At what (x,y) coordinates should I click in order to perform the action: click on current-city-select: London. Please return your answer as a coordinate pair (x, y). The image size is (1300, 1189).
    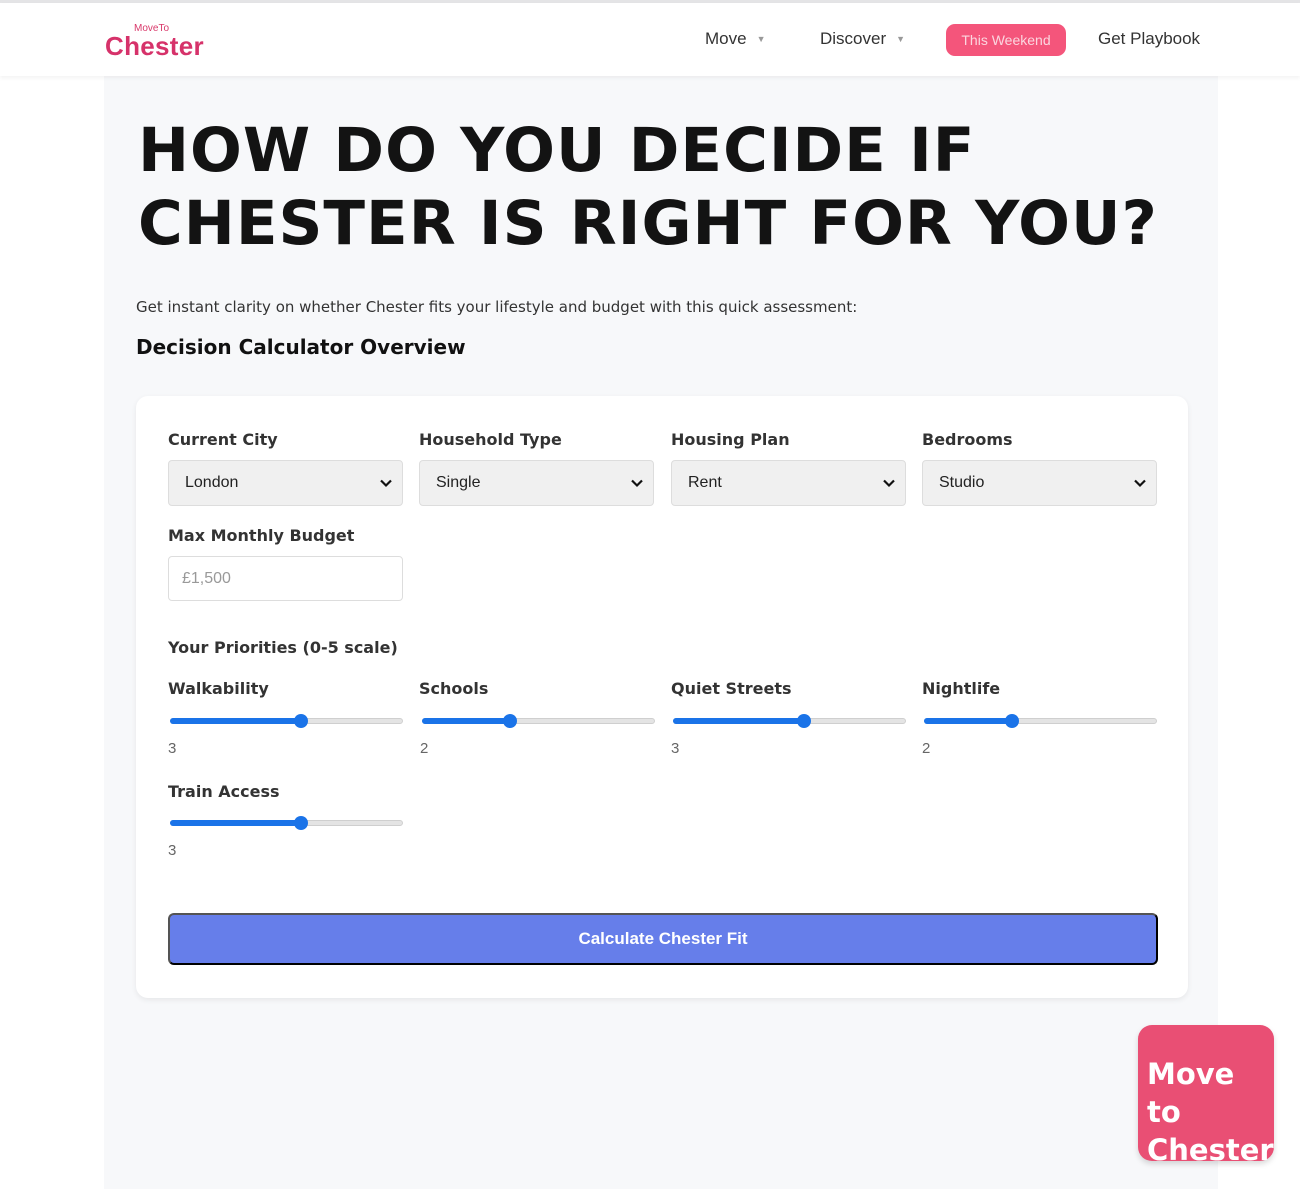
    Looking at the image, I should click on (285, 483).